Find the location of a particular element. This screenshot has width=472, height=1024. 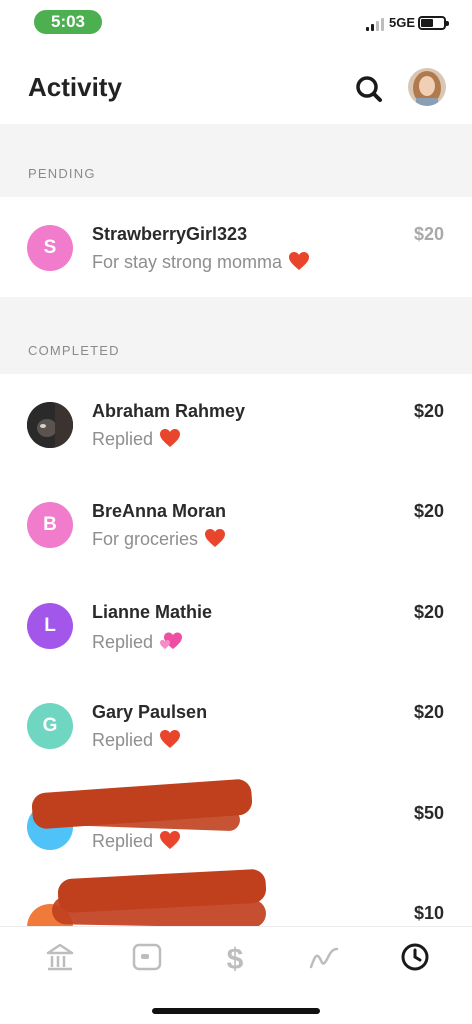

tab-card is located at coordinates (147, 957).